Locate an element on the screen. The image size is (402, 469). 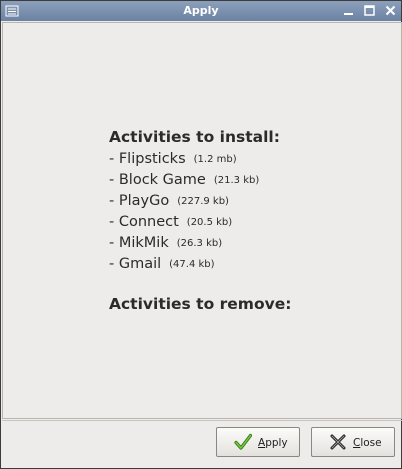
activity-size: (47.4 kb) is located at coordinates (192, 264).